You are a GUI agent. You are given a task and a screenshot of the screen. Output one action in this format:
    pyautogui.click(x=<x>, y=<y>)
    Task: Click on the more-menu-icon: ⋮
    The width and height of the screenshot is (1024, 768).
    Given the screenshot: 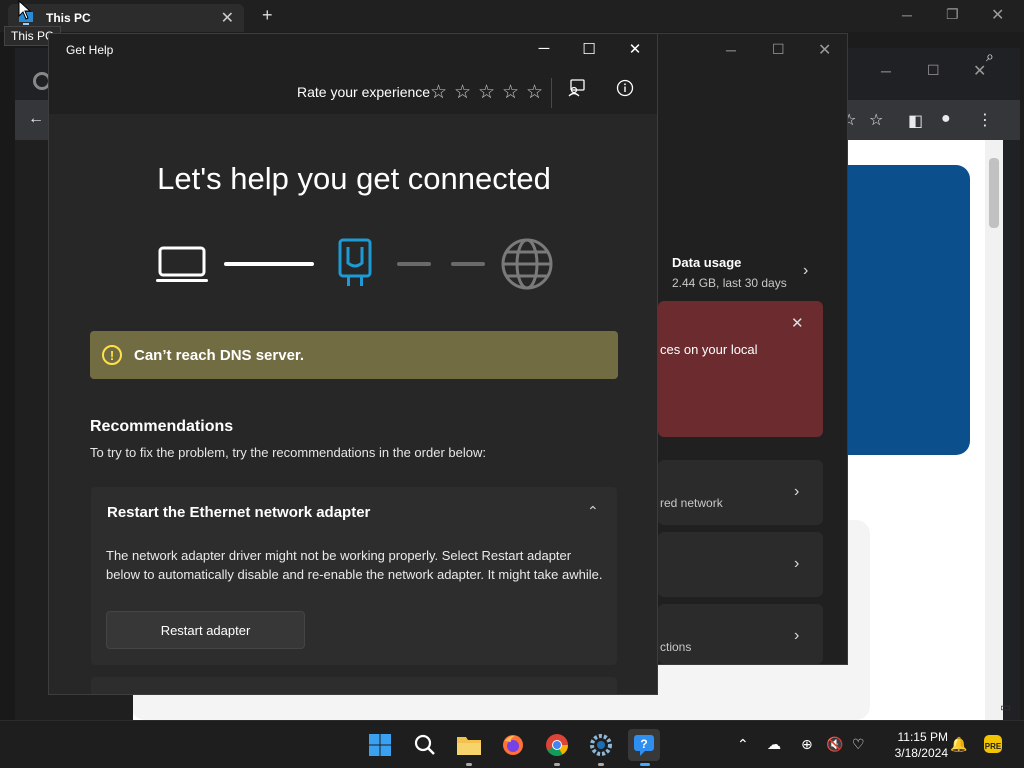 What is the action you would take?
    pyautogui.click(x=985, y=120)
    